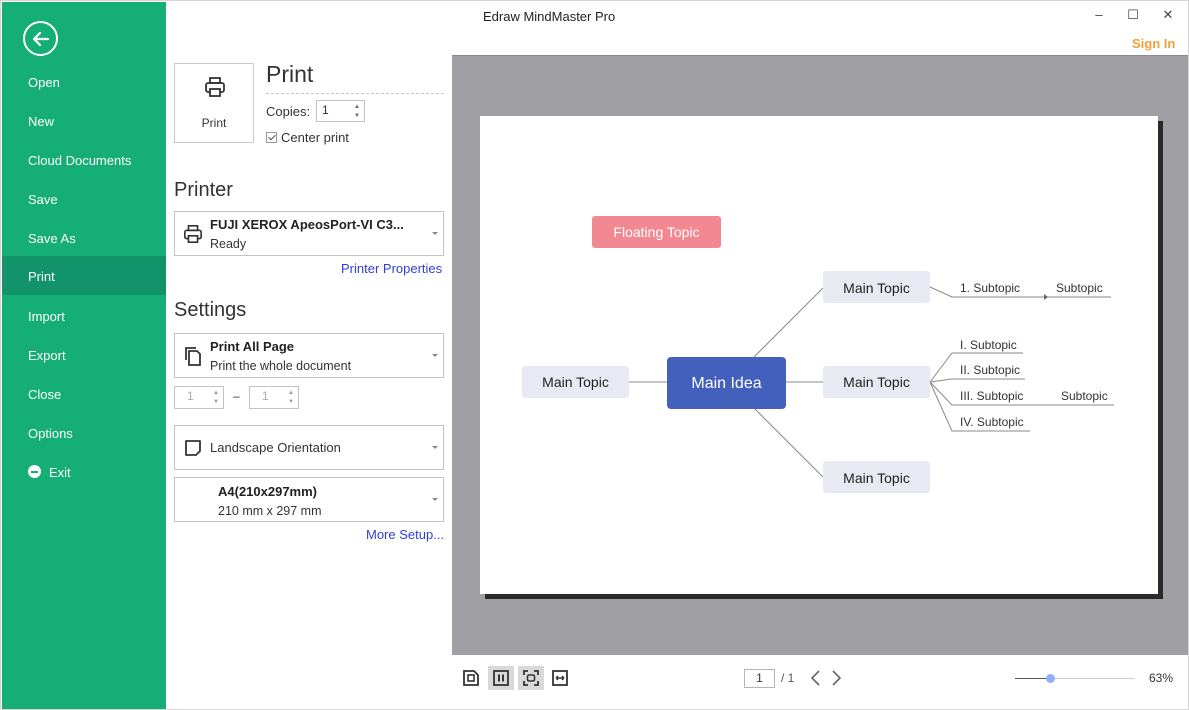 This screenshot has width=1189, height=710. I want to click on two-page-icon, so click(501, 678).